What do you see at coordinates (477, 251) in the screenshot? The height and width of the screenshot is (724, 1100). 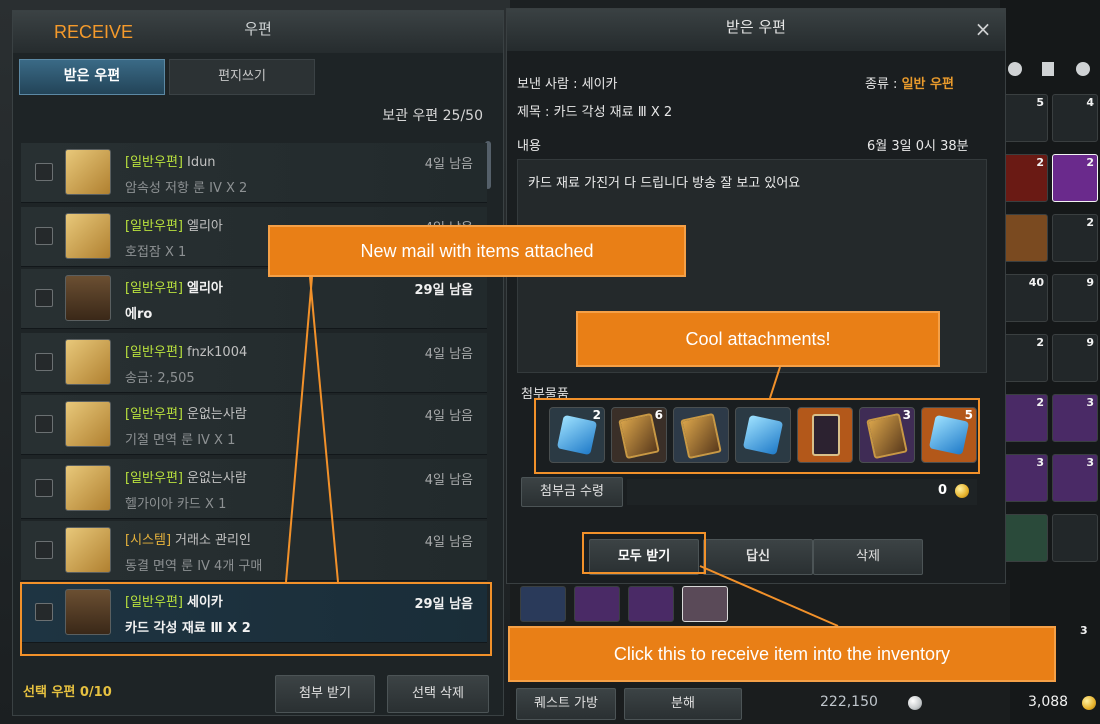 I see `annotation-new-mail: New mail with items attached` at bounding box center [477, 251].